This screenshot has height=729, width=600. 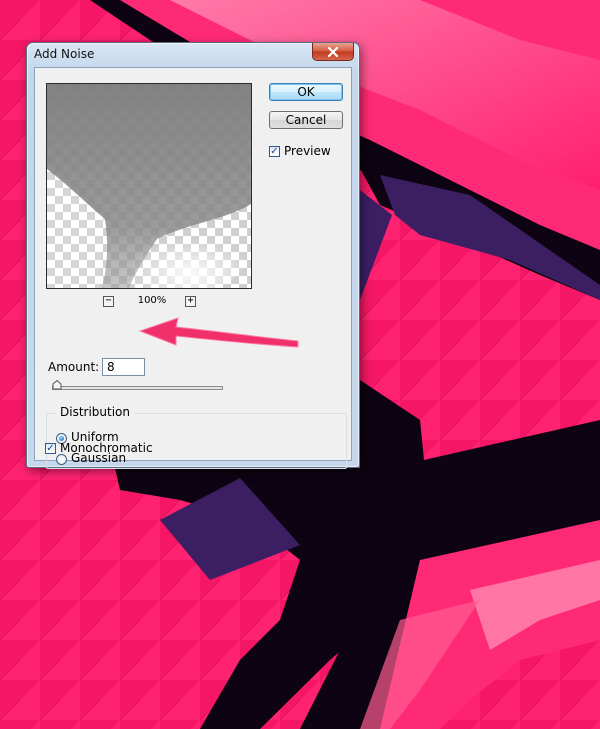 I want to click on preview-label: Preview, so click(x=307, y=151).